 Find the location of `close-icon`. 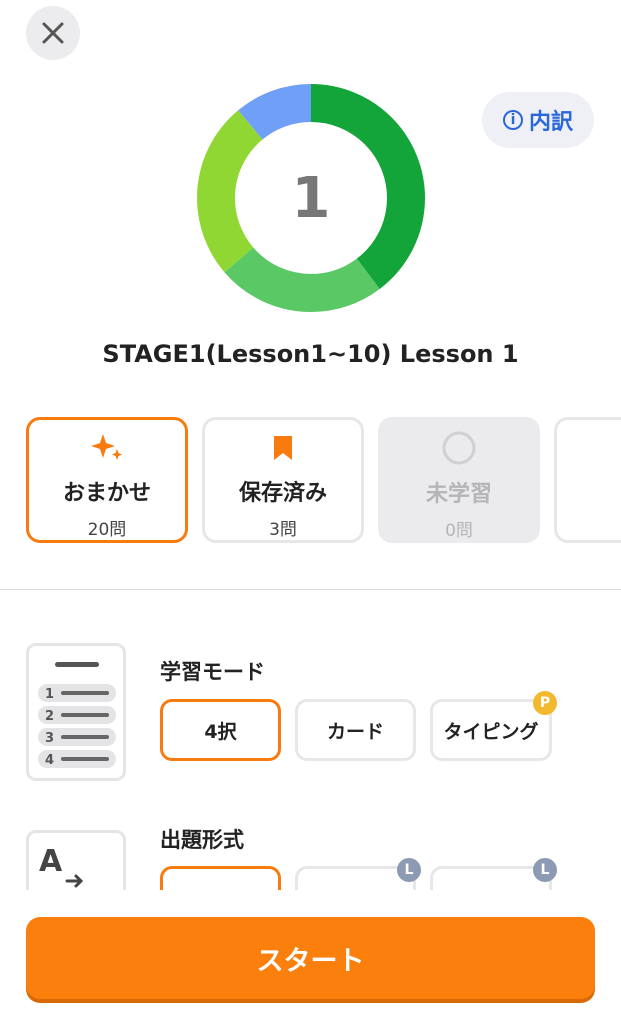

close-icon is located at coordinates (53, 33).